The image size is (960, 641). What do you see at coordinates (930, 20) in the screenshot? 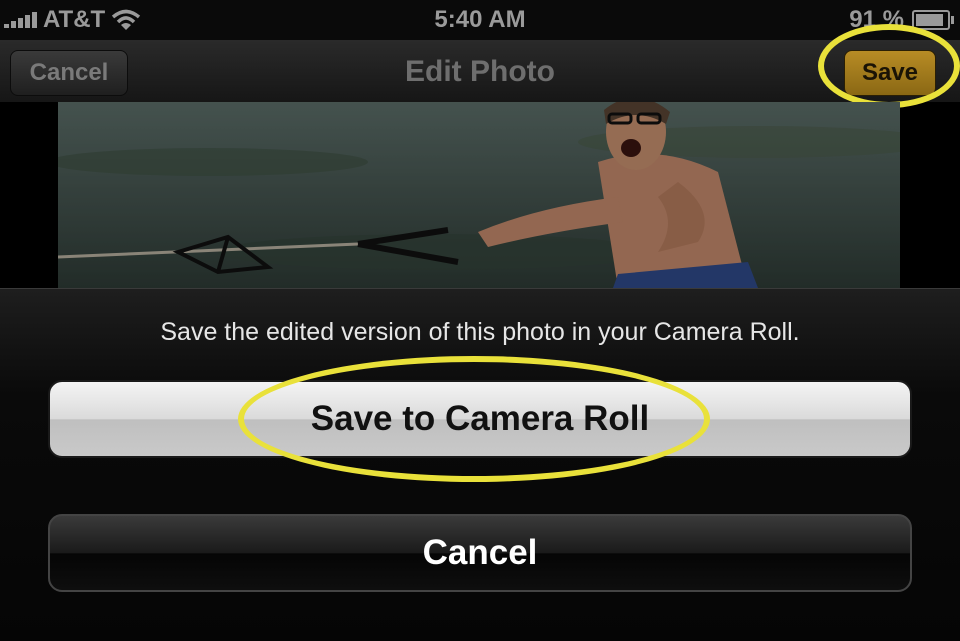
I see `battery-level` at bounding box center [930, 20].